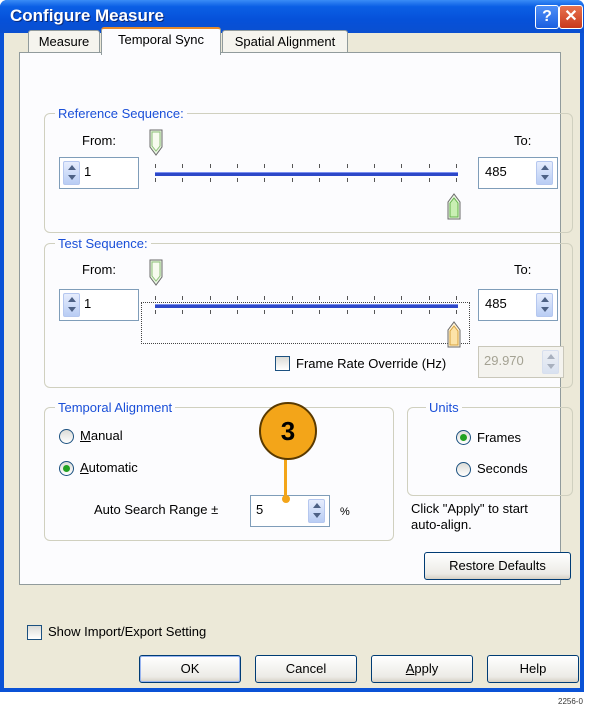 The image size is (596, 708). I want to click on test-to-spinner: 485, so click(518, 305).